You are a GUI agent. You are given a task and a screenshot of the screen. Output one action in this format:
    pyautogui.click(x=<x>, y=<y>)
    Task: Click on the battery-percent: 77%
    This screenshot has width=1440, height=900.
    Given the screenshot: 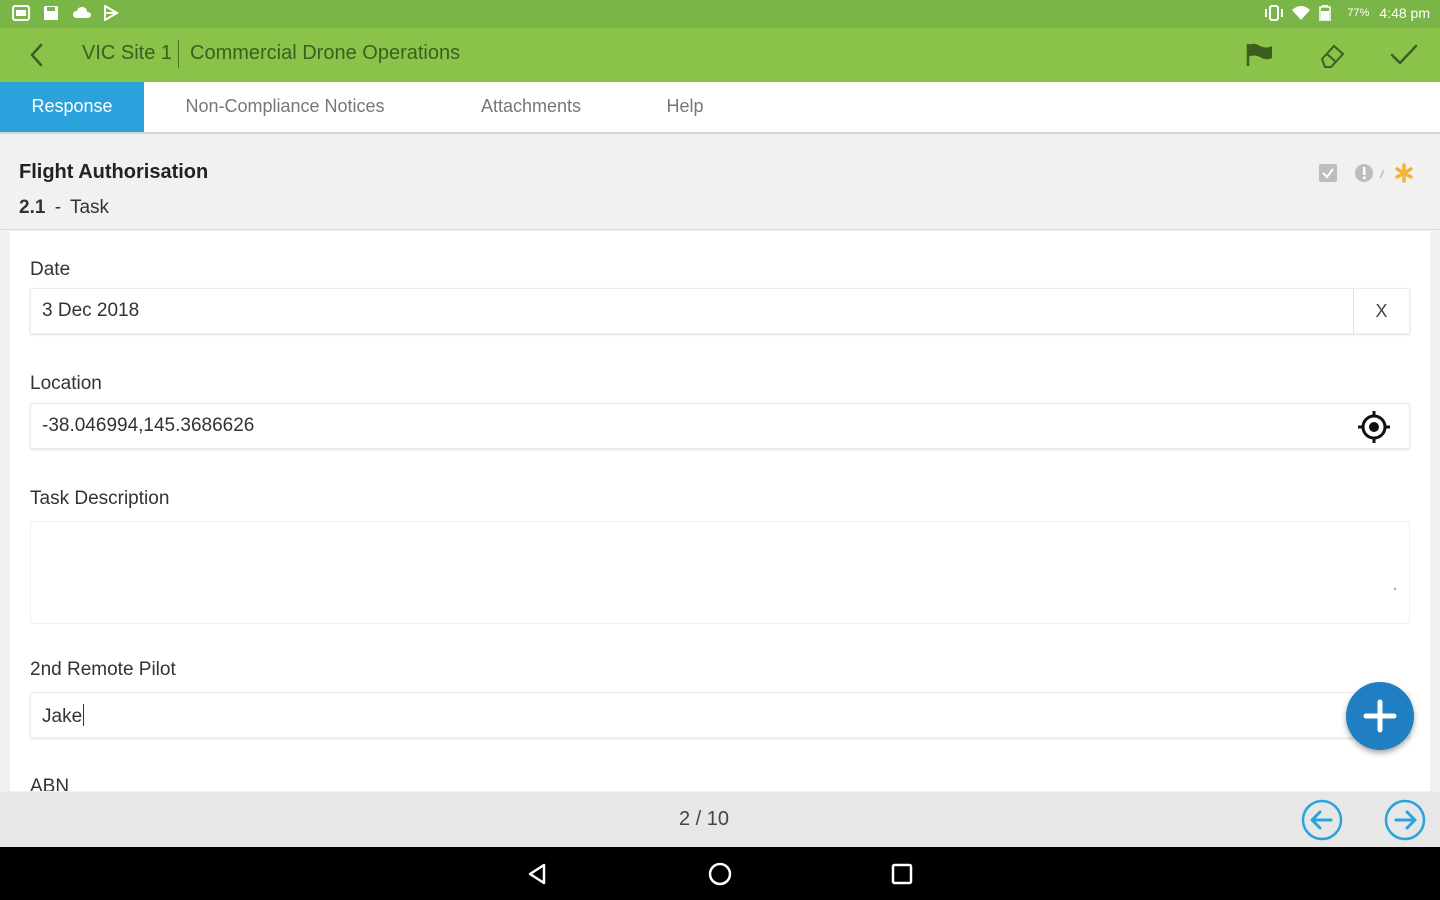 What is the action you would take?
    pyautogui.click(x=1358, y=13)
    